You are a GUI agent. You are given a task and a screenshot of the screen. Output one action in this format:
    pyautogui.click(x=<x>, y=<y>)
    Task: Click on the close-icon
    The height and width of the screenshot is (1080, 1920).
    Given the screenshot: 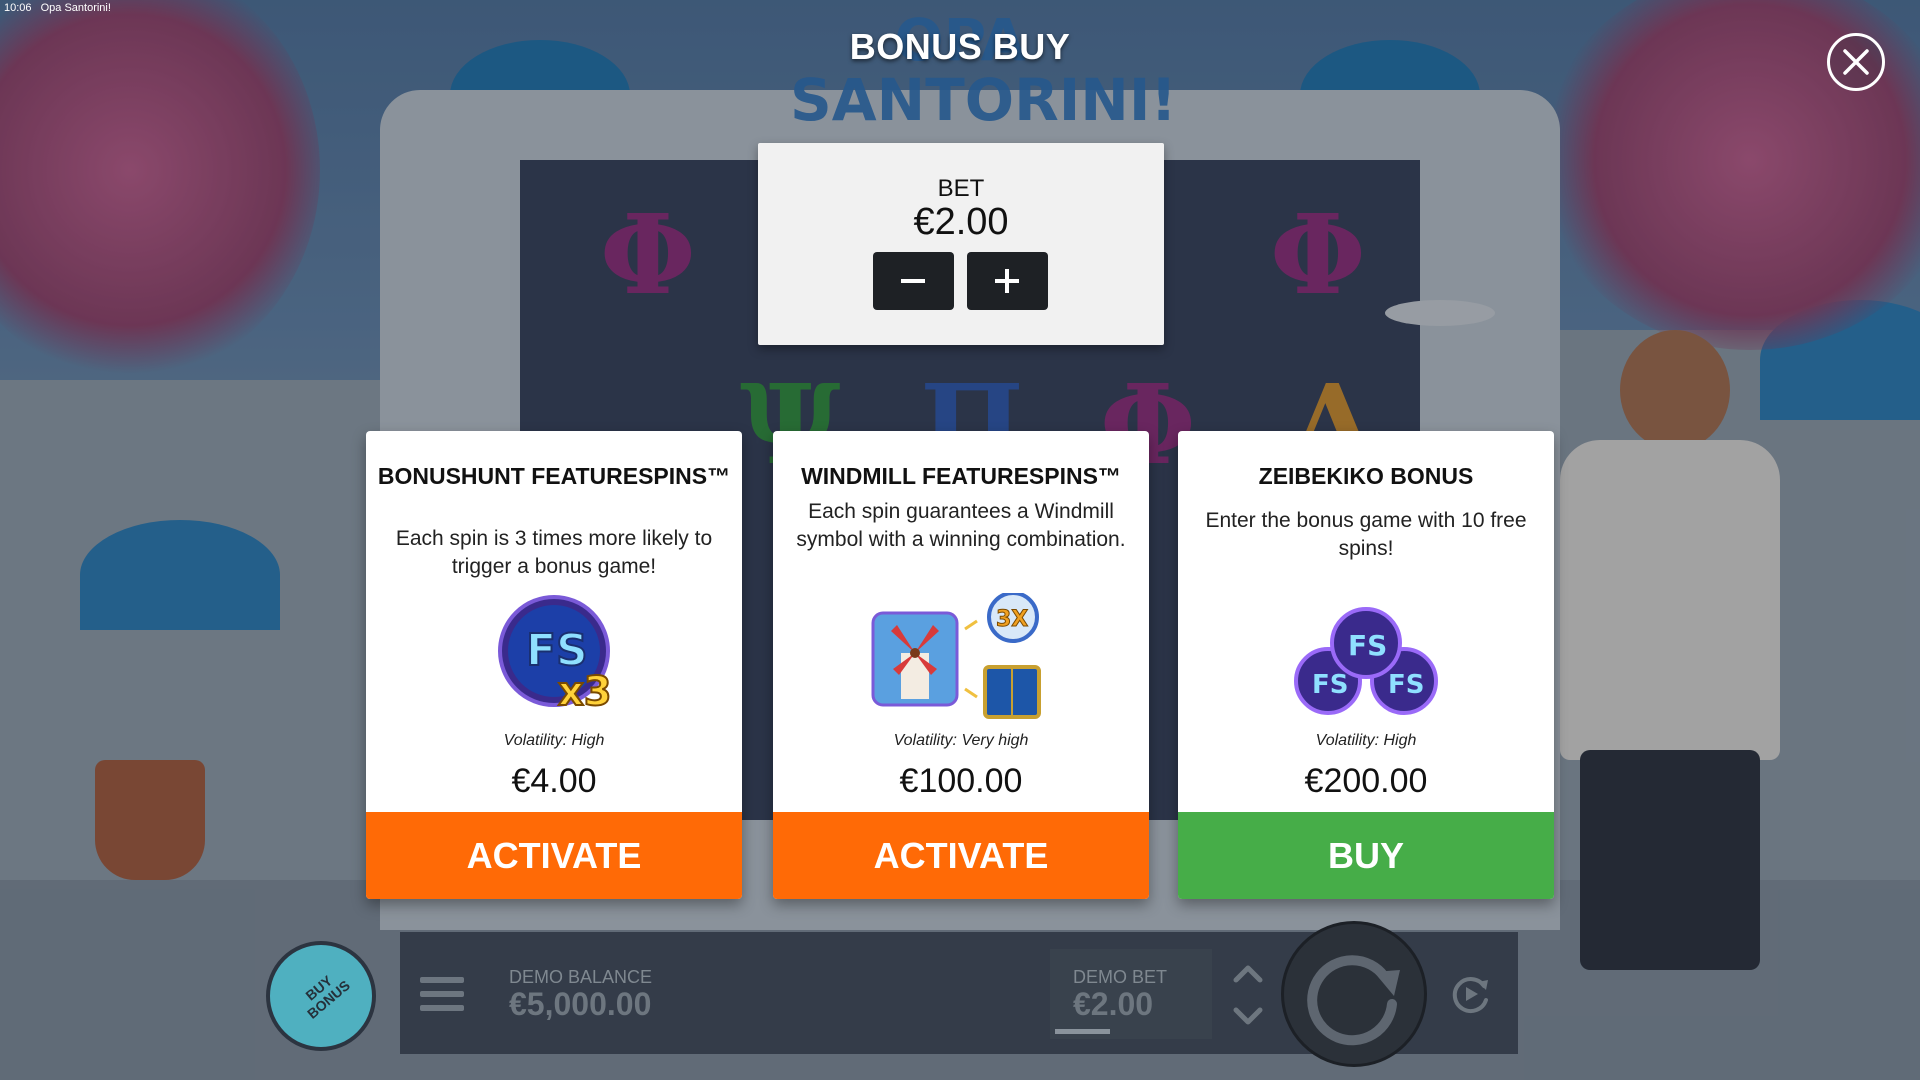 What is the action you would take?
    pyautogui.click(x=1856, y=62)
    